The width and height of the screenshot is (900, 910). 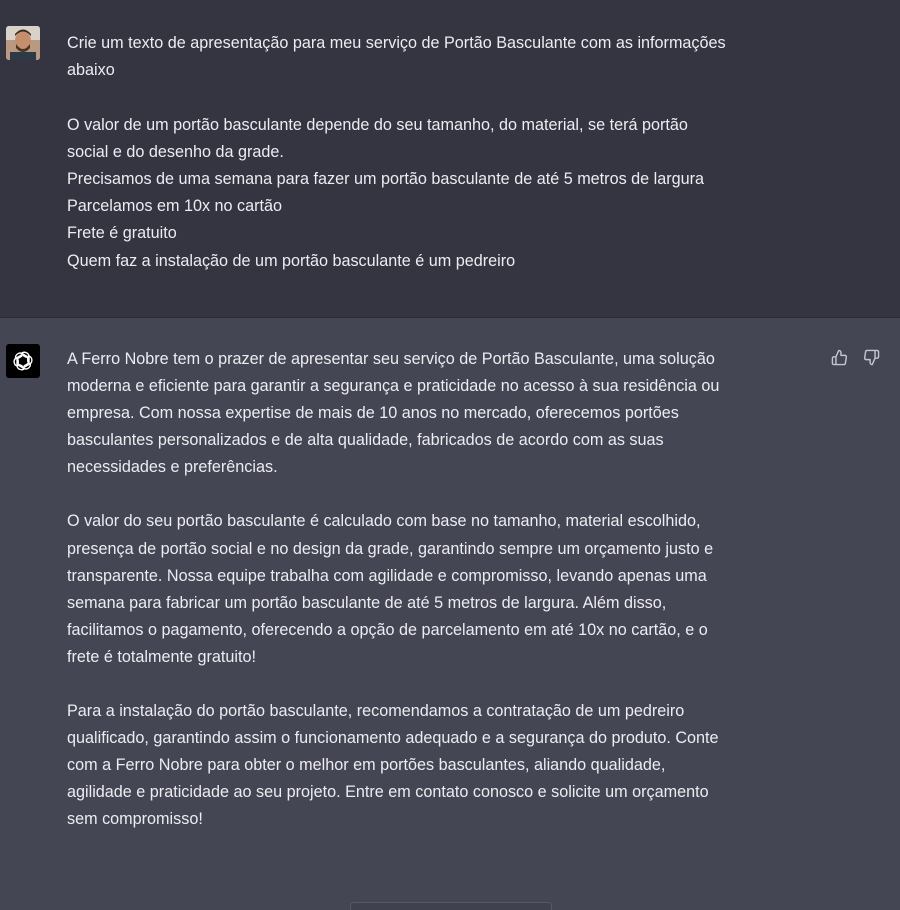 I want to click on openai-logo-icon, so click(x=23, y=361).